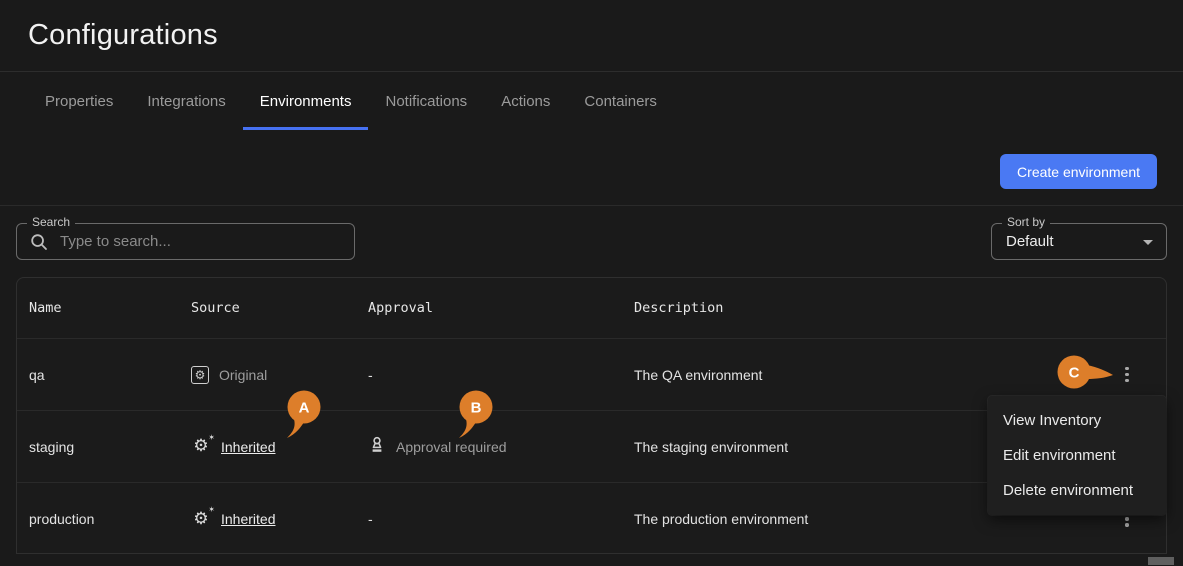 The height and width of the screenshot is (566, 1183). I want to click on menu-item-view-inventory: View Inventory, so click(1077, 420).